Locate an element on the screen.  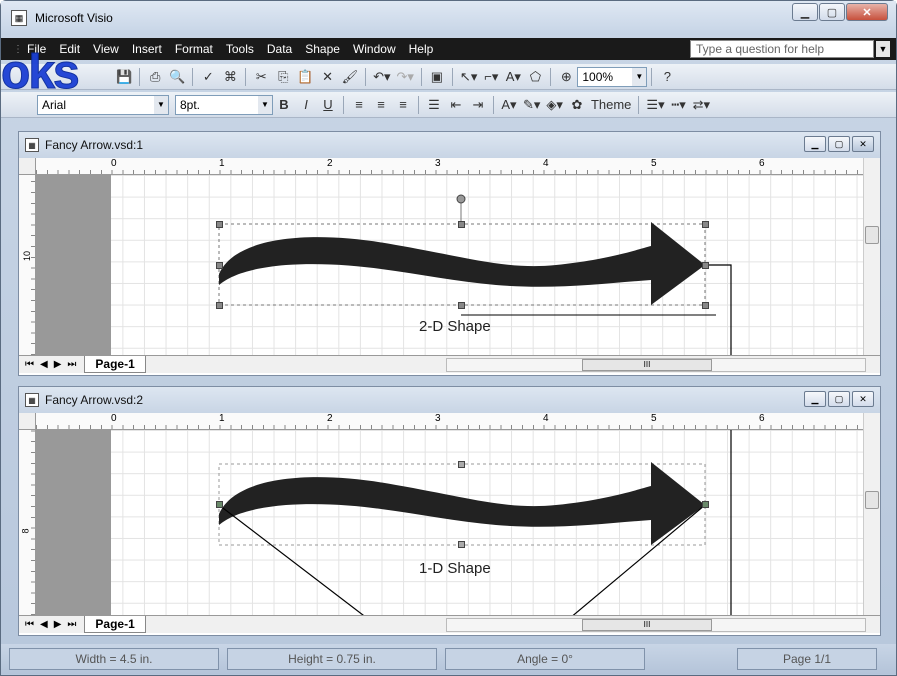
underline-icon: U is located at coordinates (328, 105).